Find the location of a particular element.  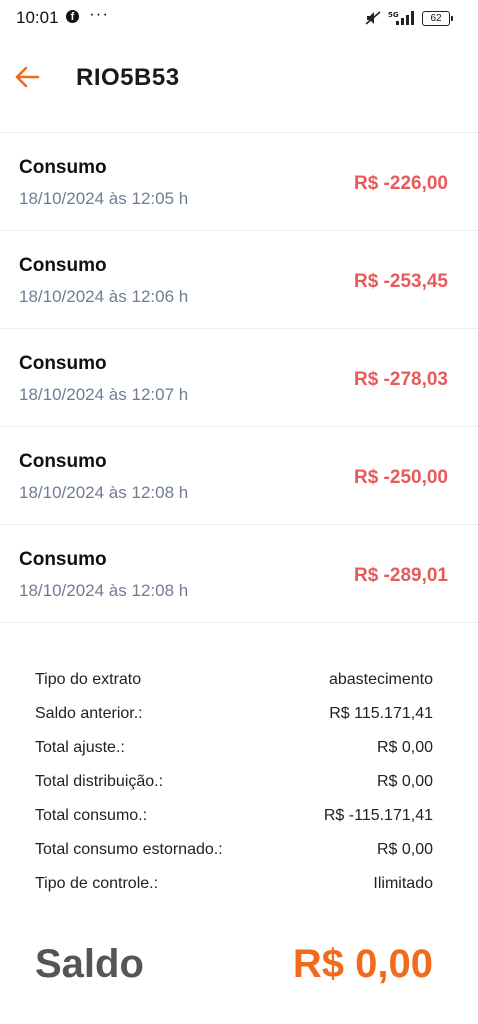

transaction-amount: R$ -278,03 is located at coordinates (400, 379).